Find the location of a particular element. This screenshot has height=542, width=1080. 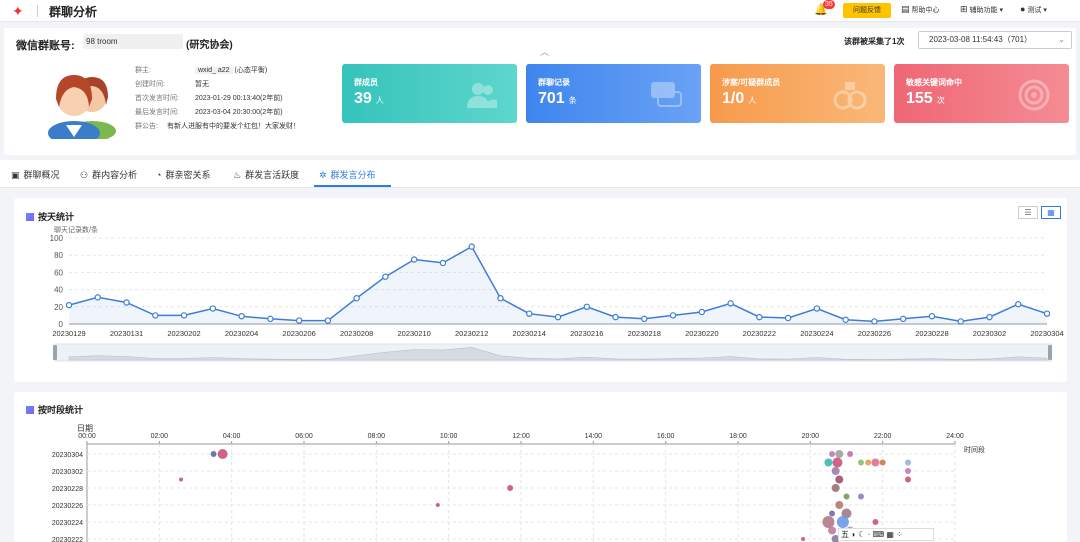

stat-value: 155 次 is located at coordinates (925, 98).